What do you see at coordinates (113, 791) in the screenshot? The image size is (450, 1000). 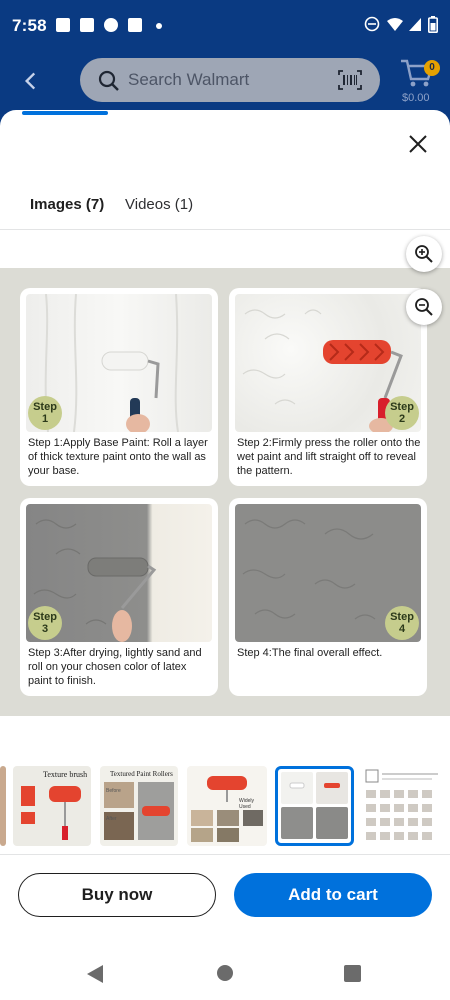 I see `thumbnail-subcaption: Before` at bounding box center [113, 791].